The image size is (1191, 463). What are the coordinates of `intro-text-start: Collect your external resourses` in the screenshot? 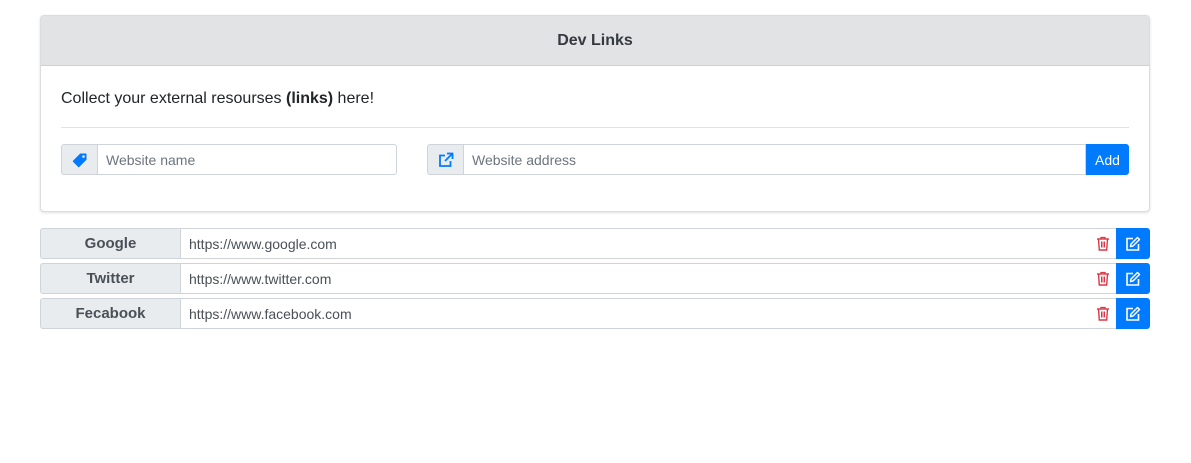 It's located at (173, 98).